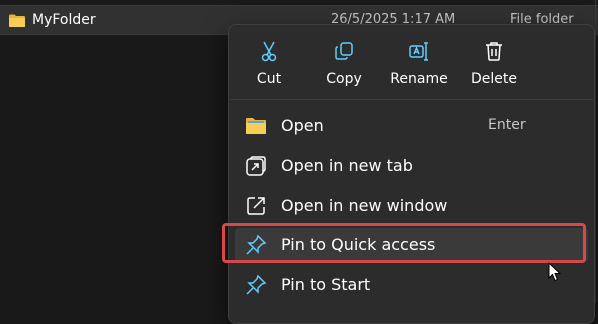  Describe the element at coordinates (411, 99) in the screenshot. I see `menu-separator` at that location.